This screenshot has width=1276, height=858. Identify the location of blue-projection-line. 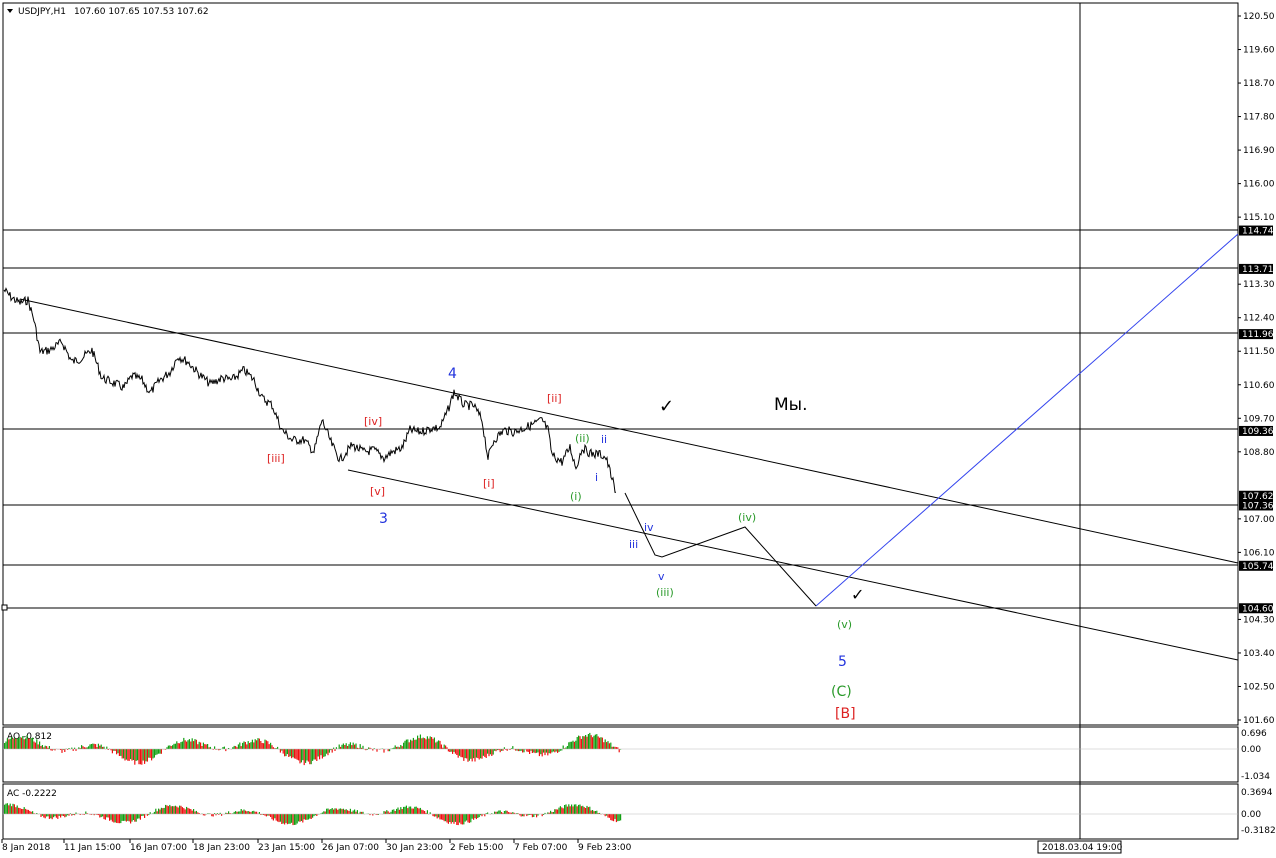
(1027, 420).